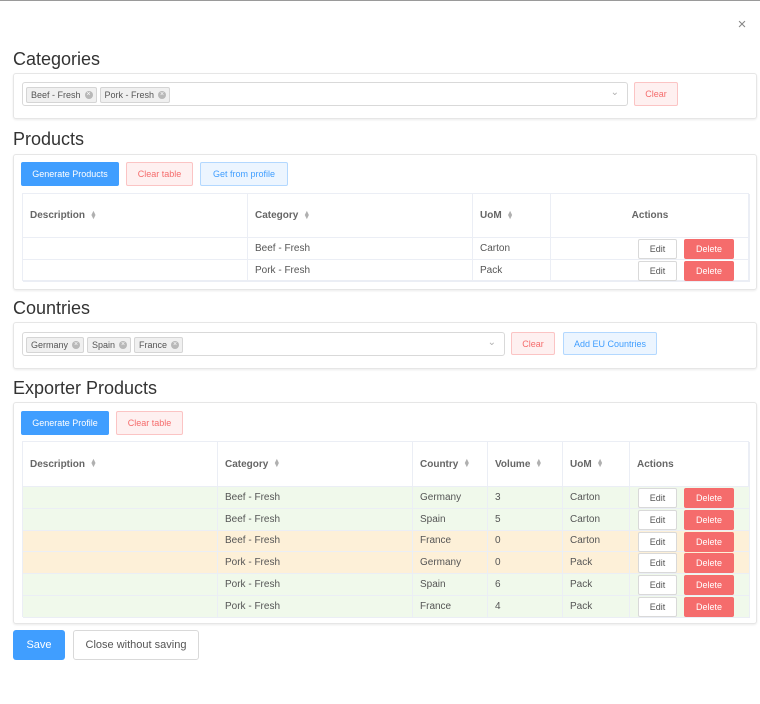  Describe the element at coordinates (149, 423) in the screenshot. I see `exporter-clear-table-button: Clear table` at that location.